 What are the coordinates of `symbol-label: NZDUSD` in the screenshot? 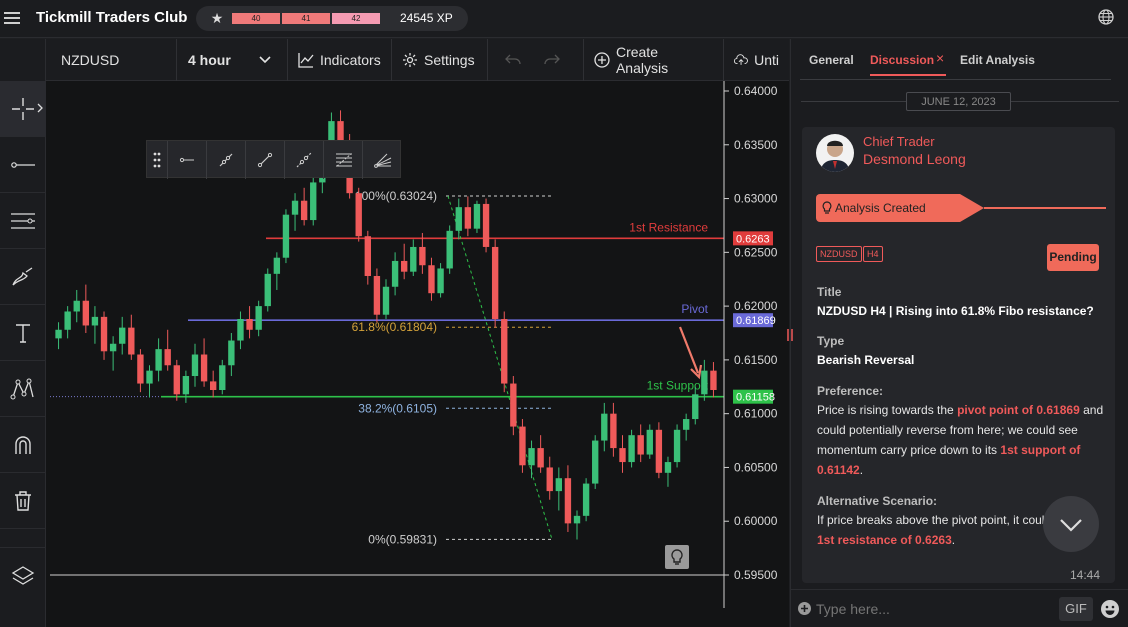 It's located at (90, 60).